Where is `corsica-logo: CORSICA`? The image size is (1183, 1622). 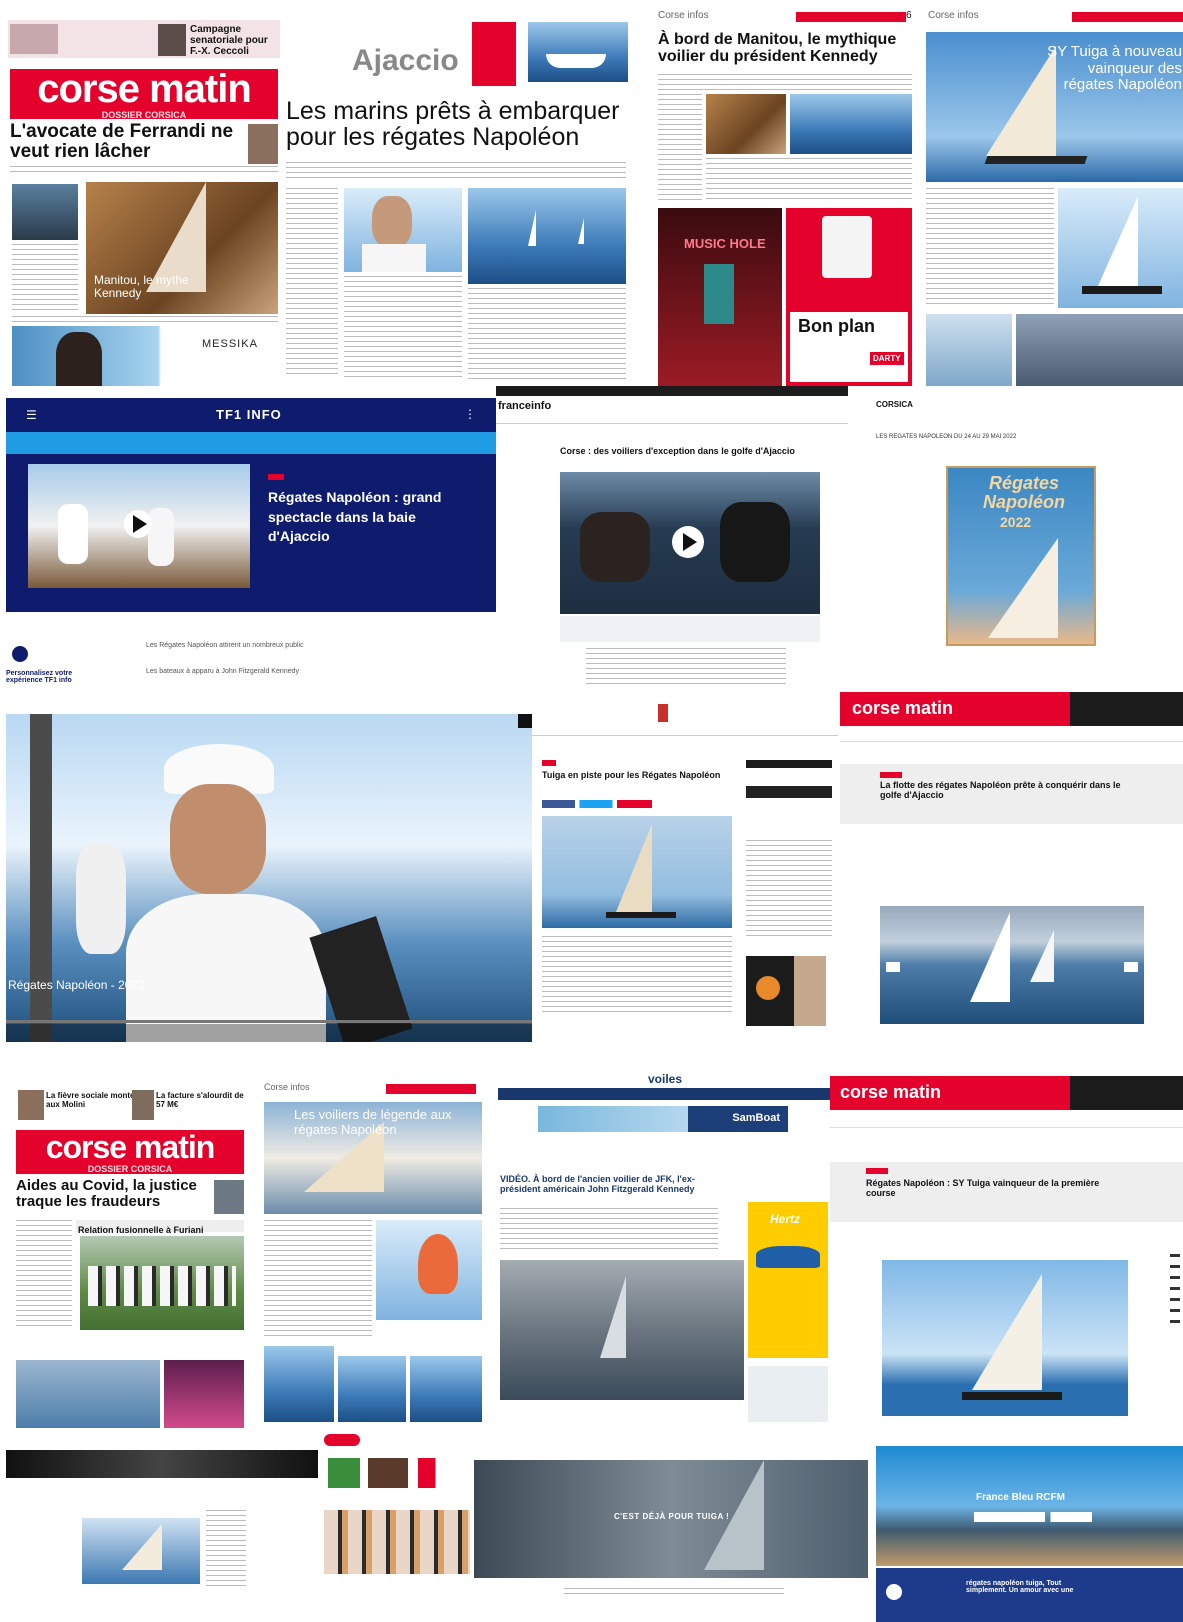 corsica-logo: CORSICA is located at coordinates (894, 404).